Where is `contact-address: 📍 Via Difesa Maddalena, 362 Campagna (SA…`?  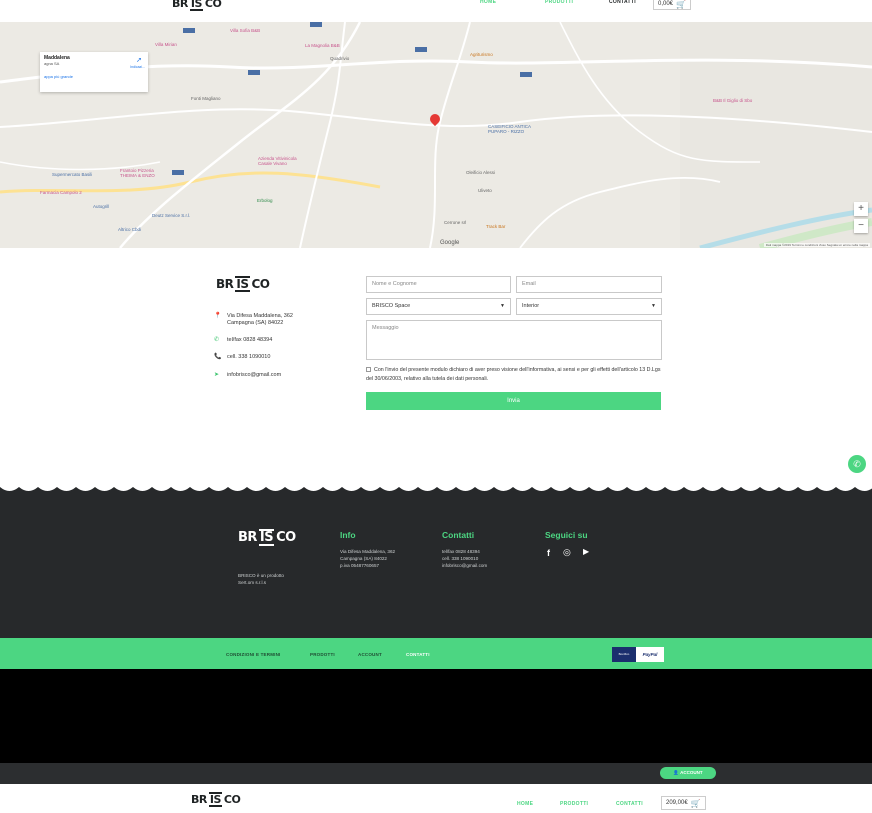 contact-address: 📍 Via Difesa Maddalena, 362 Campagna (SA… is located at coordinates (253, 320).